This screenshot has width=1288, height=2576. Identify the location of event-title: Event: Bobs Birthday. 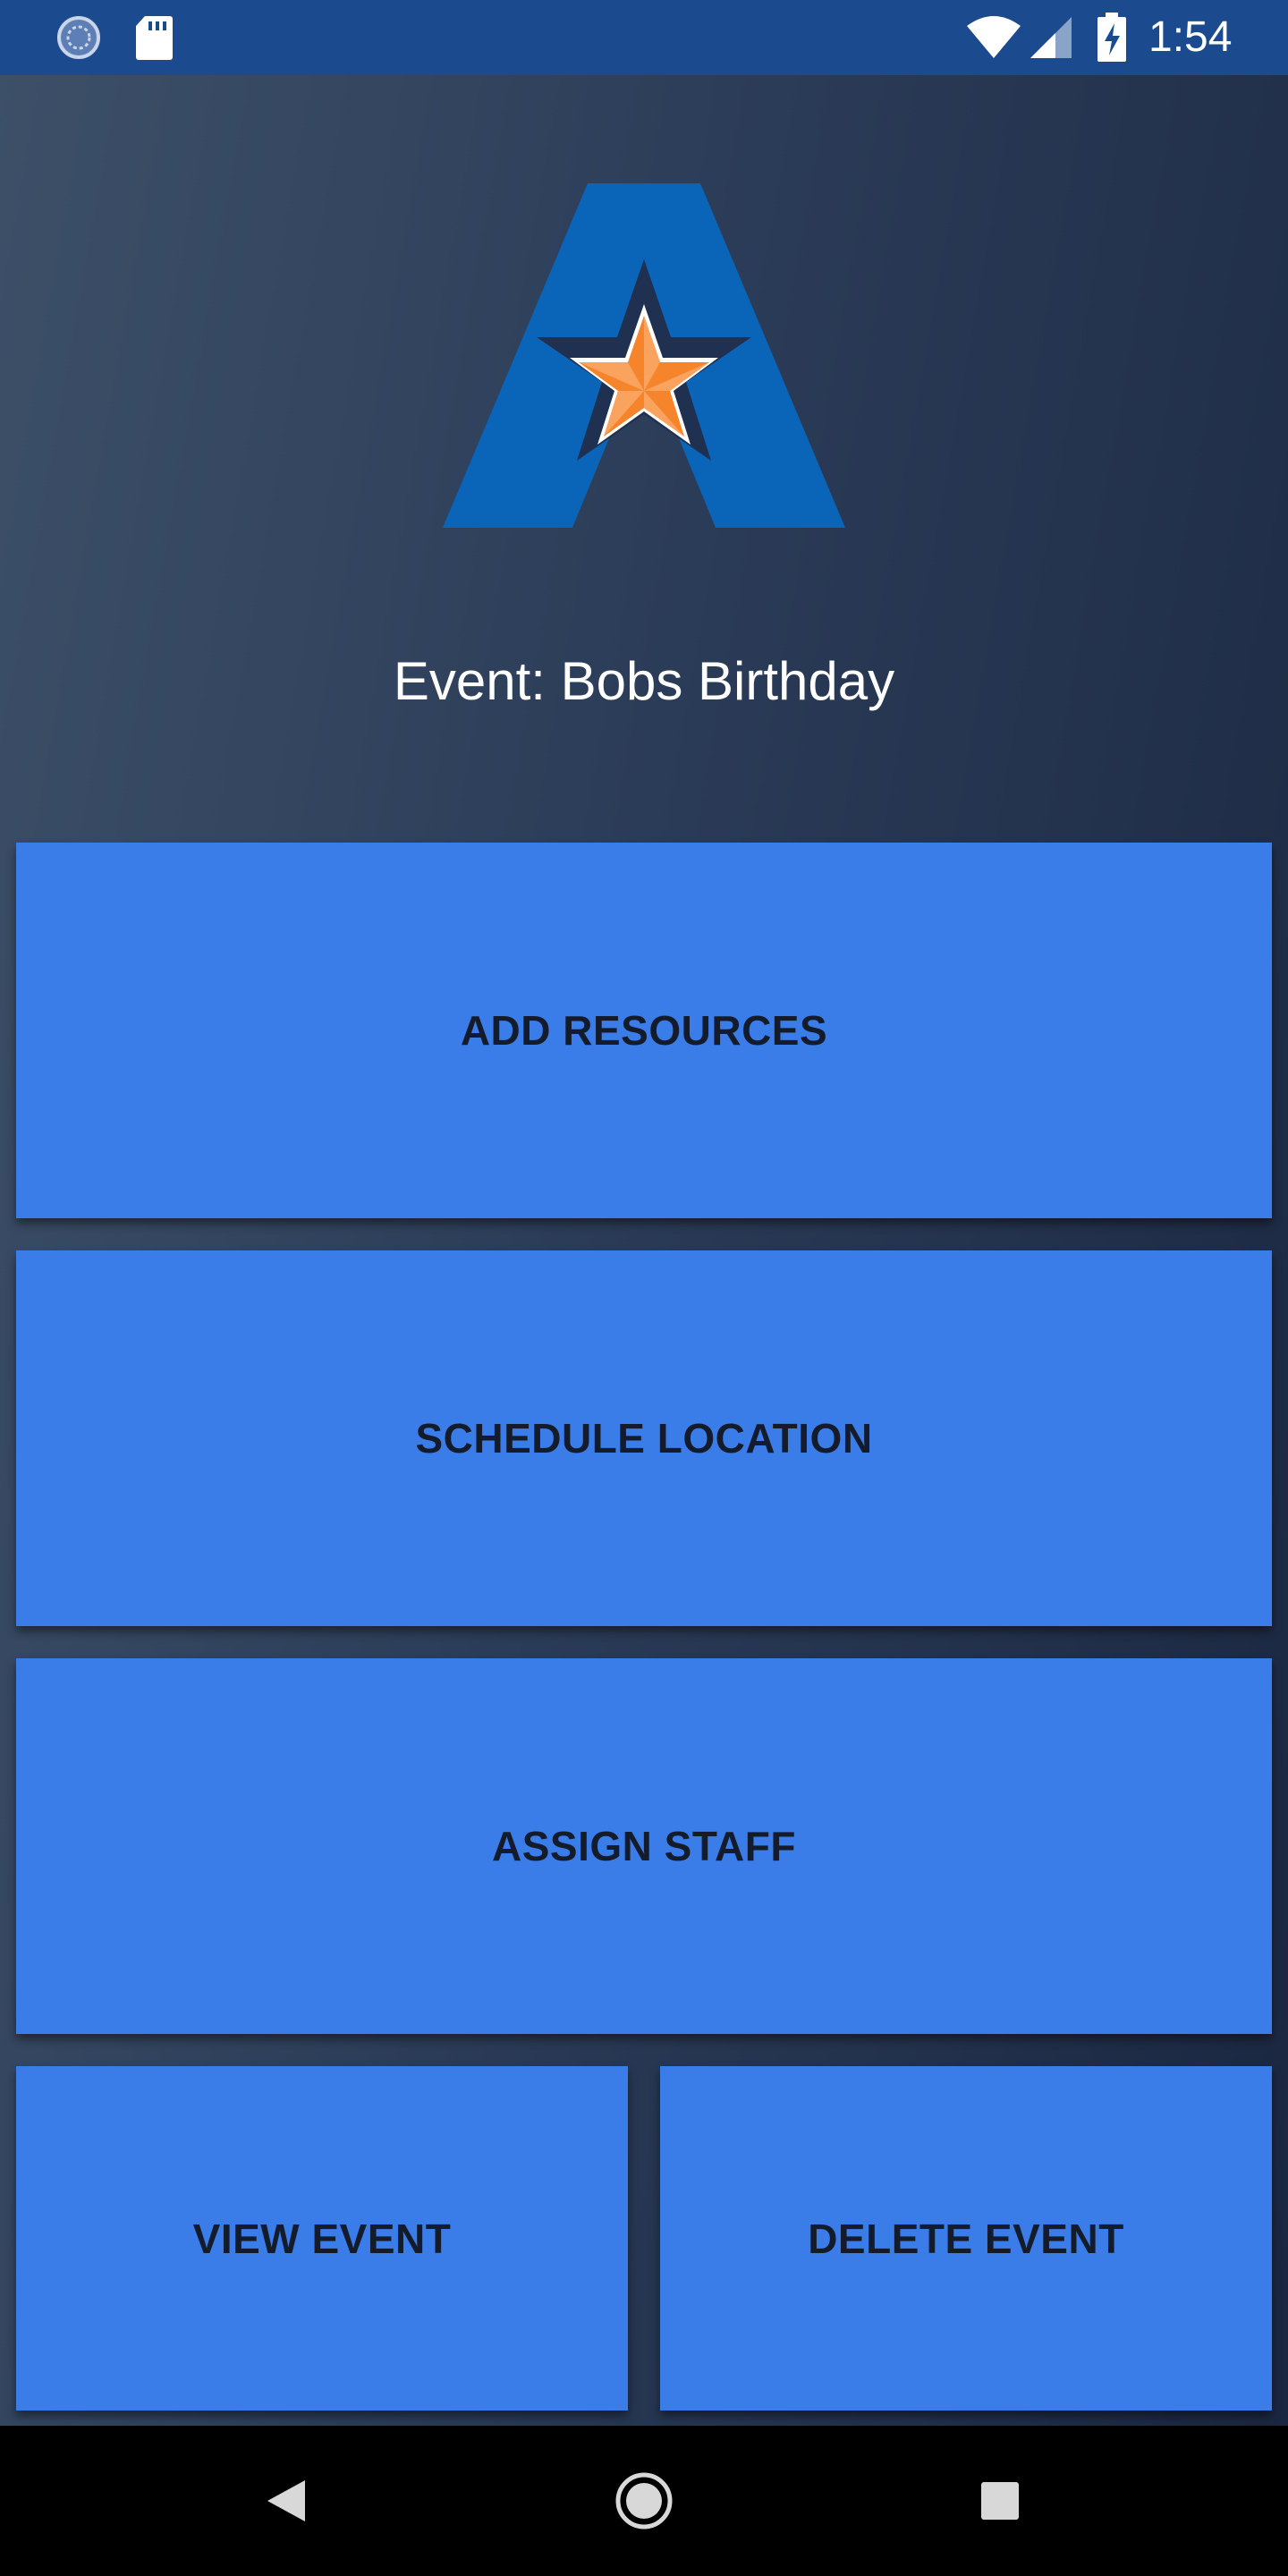
(644, 681).